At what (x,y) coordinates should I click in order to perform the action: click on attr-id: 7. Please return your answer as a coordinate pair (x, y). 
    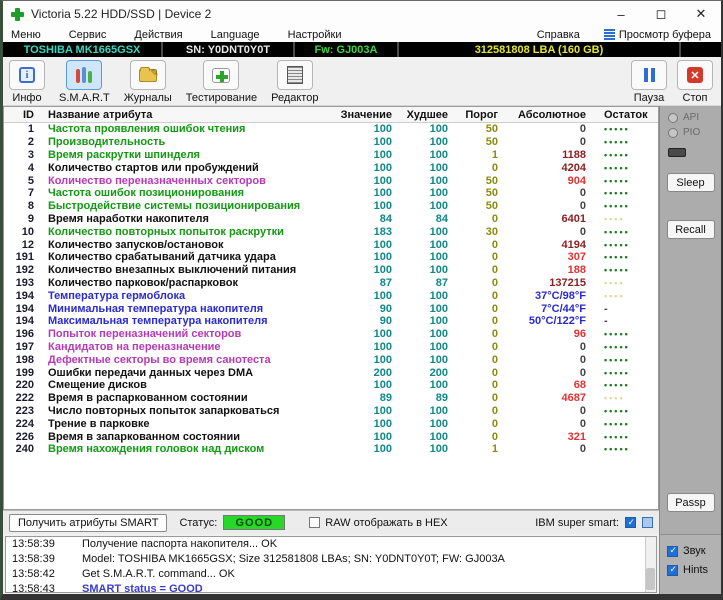
    Looking at the image, I should click on (30, 193).